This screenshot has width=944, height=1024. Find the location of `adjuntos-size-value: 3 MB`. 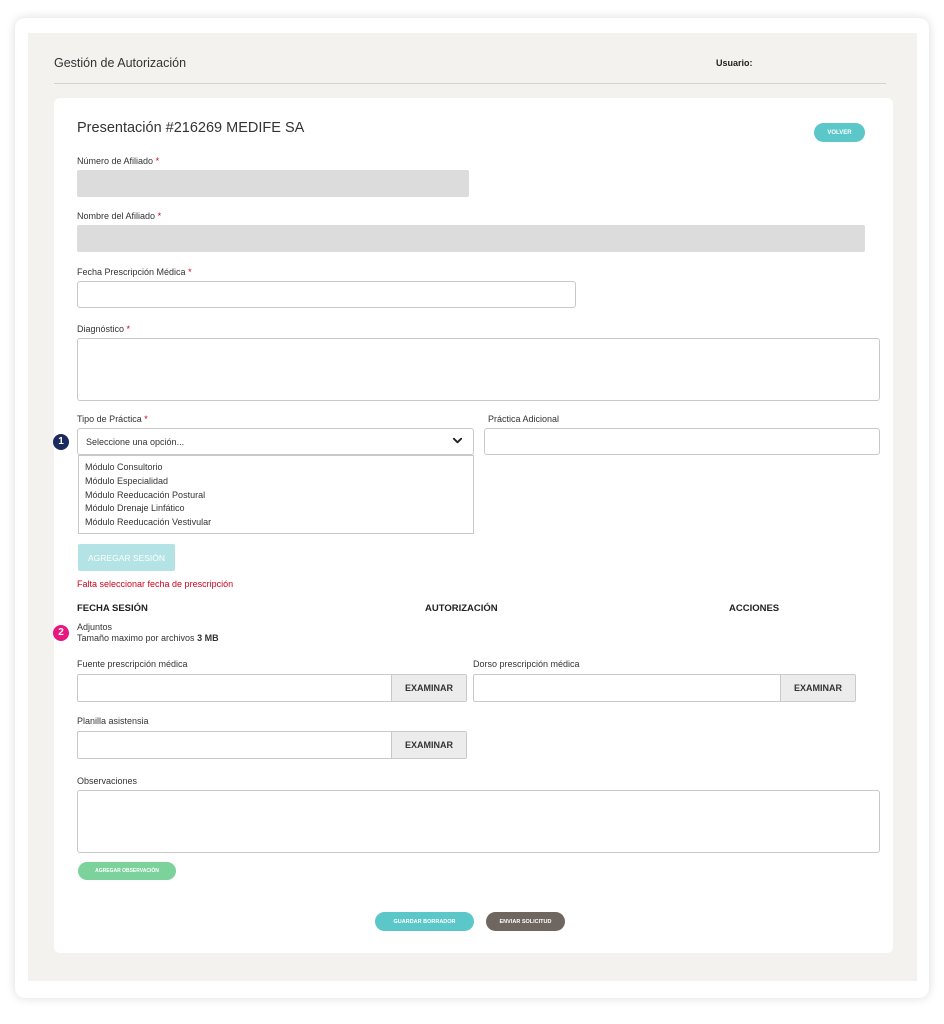

adjuntos-size-value: 3 MB is located at coordinates (208, 638).